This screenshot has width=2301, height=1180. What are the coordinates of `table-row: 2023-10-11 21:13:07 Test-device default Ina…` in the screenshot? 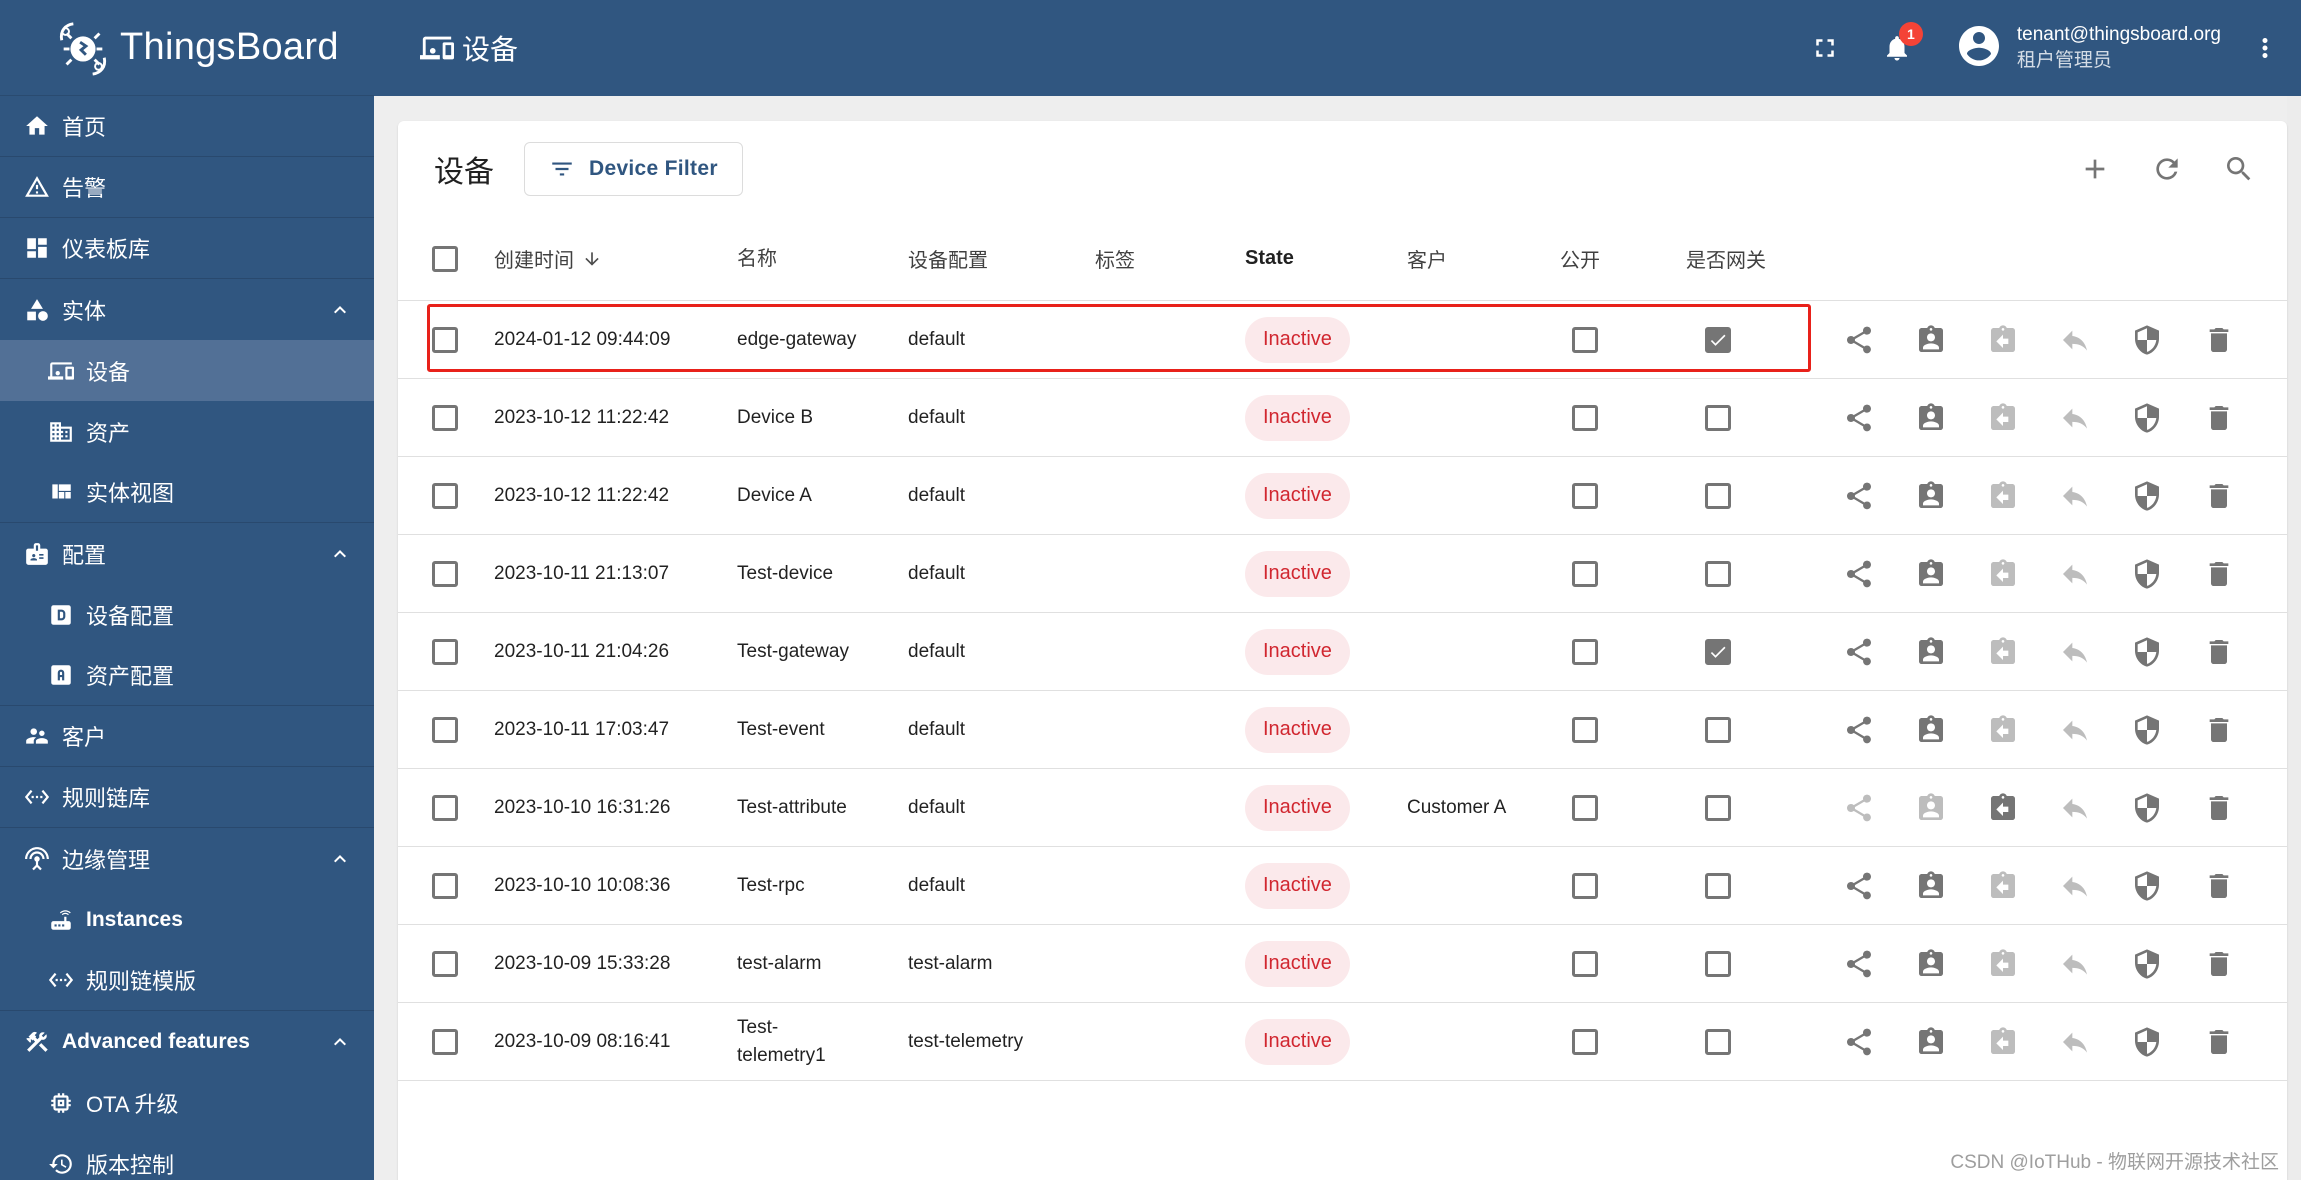 It's located at (1342, 574).